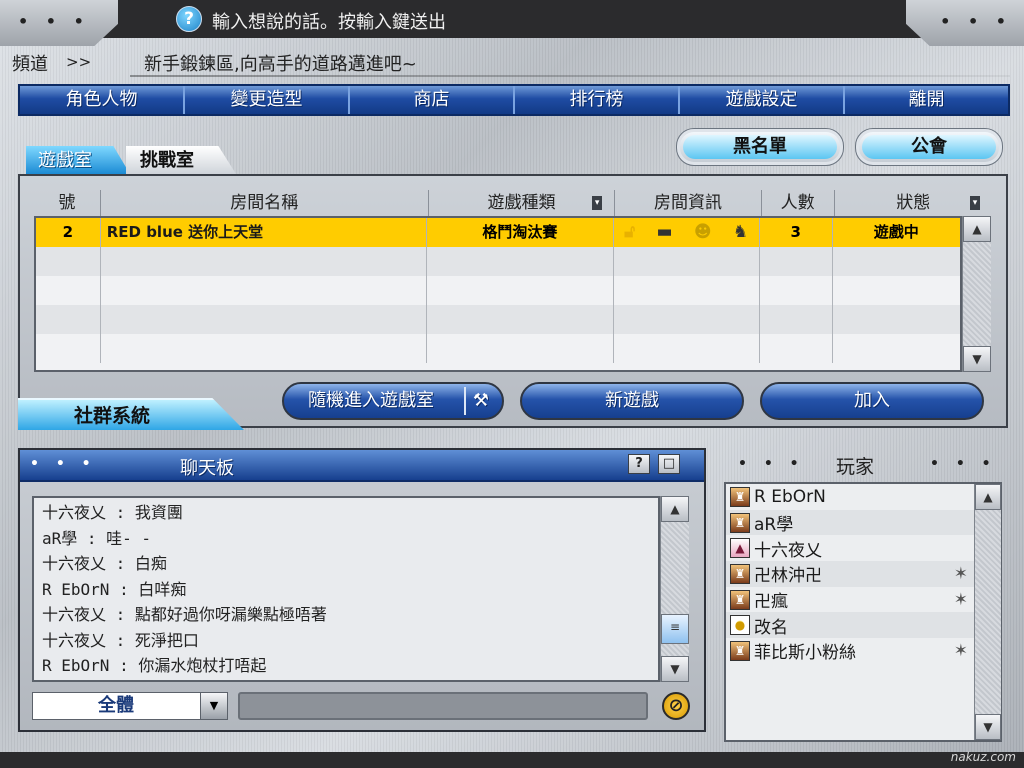 This screenshot has width=1024, height=768. I want to click on players-title: 玩家, so click(855, 467).